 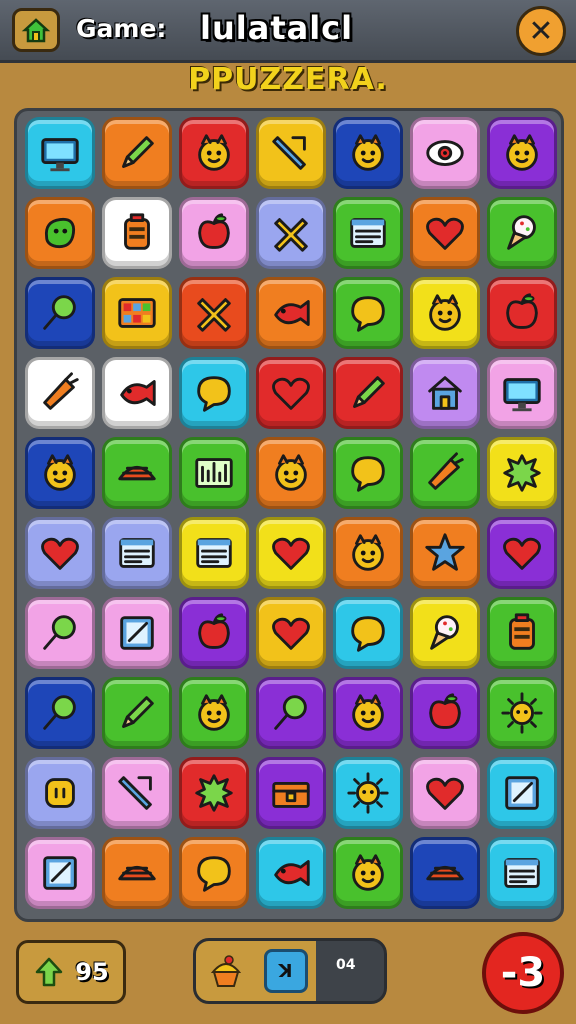 I want to click on eye-icon, so click(x=445, y=153).